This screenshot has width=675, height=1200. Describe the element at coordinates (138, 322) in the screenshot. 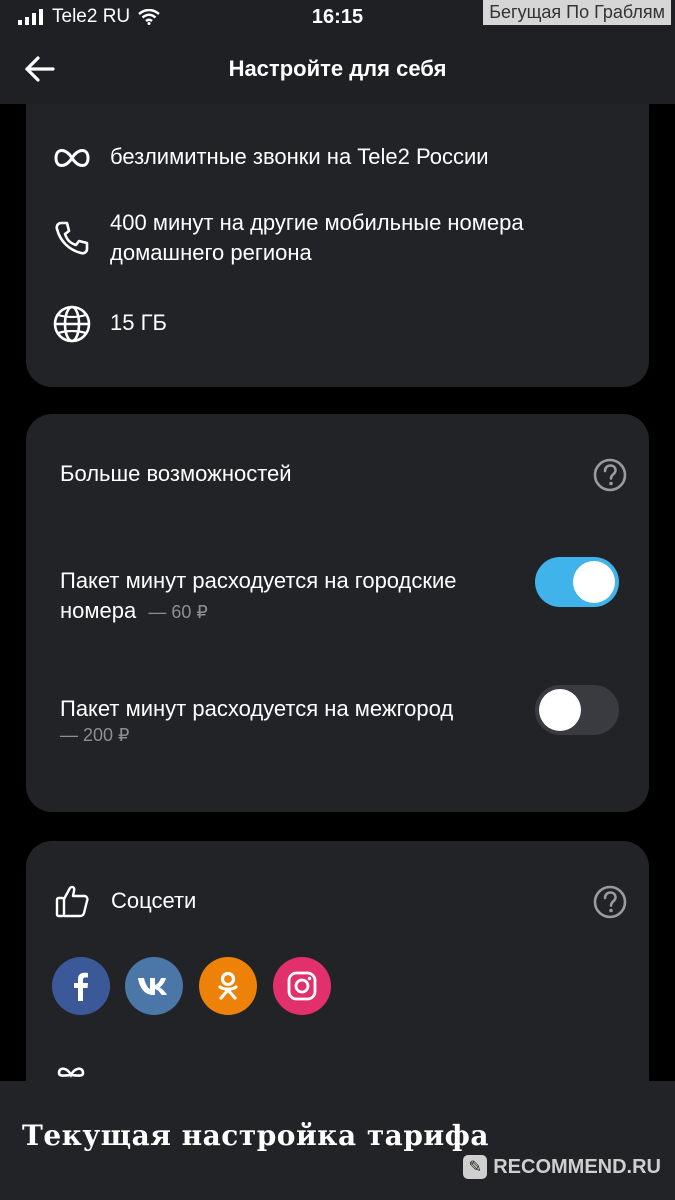

I see `feature-text: 15 ГБ` at that location.